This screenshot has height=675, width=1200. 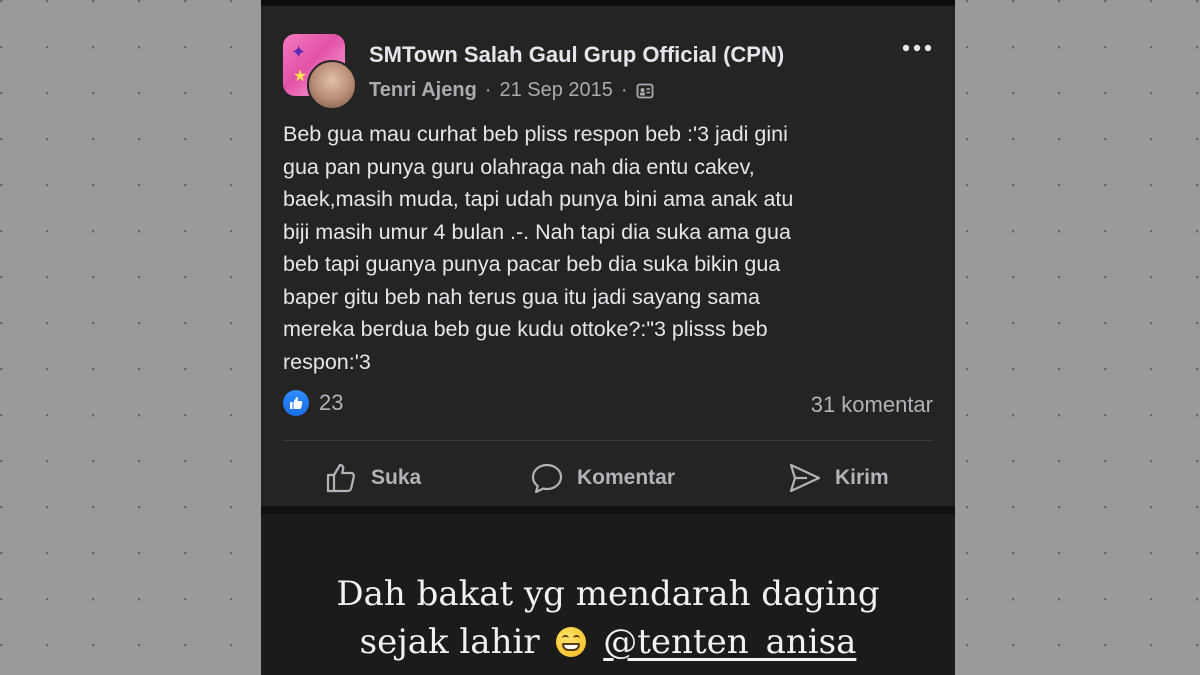 I want to click on more-dots-icon, so click(x=917, y=48).